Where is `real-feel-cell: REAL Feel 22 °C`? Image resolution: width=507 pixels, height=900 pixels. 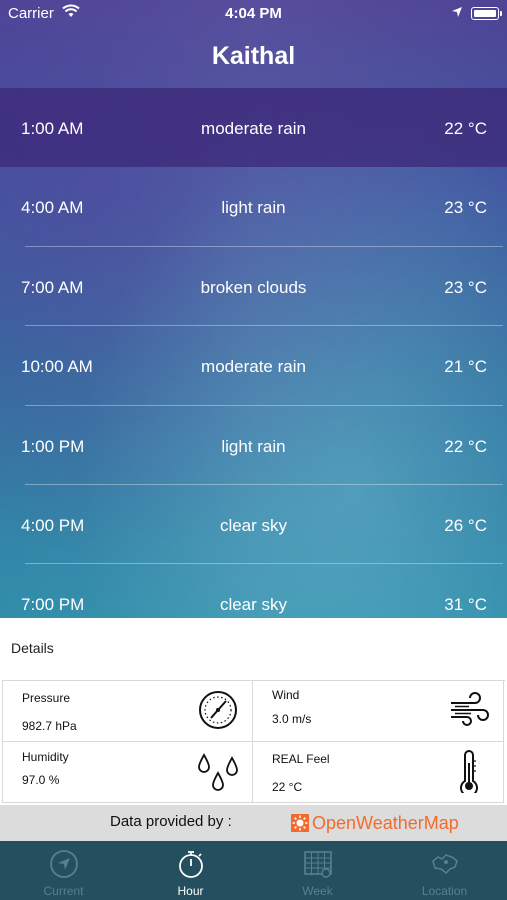 real-feel-cell: REAL Feel 22 °C is located at coordinates (378, 772).